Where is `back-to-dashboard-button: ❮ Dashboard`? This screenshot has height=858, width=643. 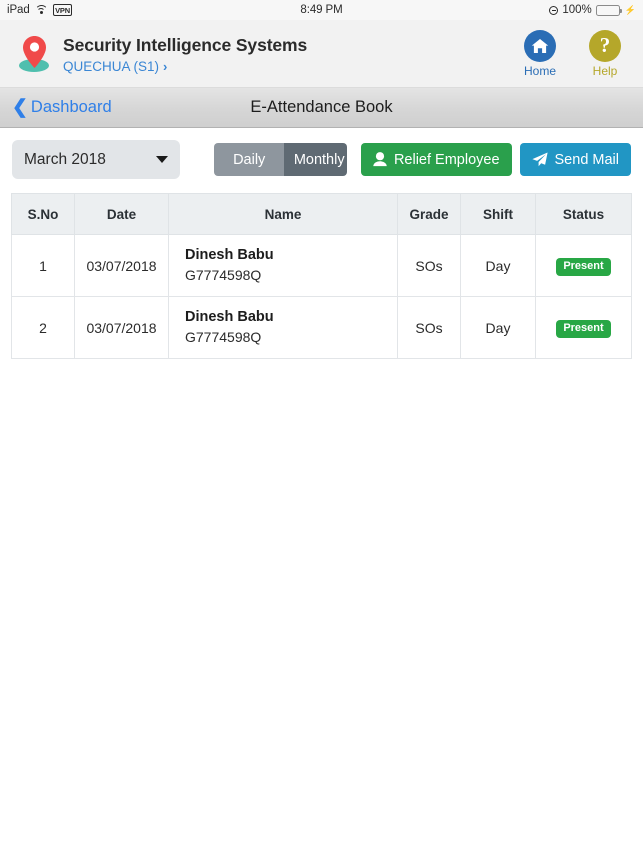 back-to-dashboard-button: ❮ Dashboard is located at coordinates (56, 107).